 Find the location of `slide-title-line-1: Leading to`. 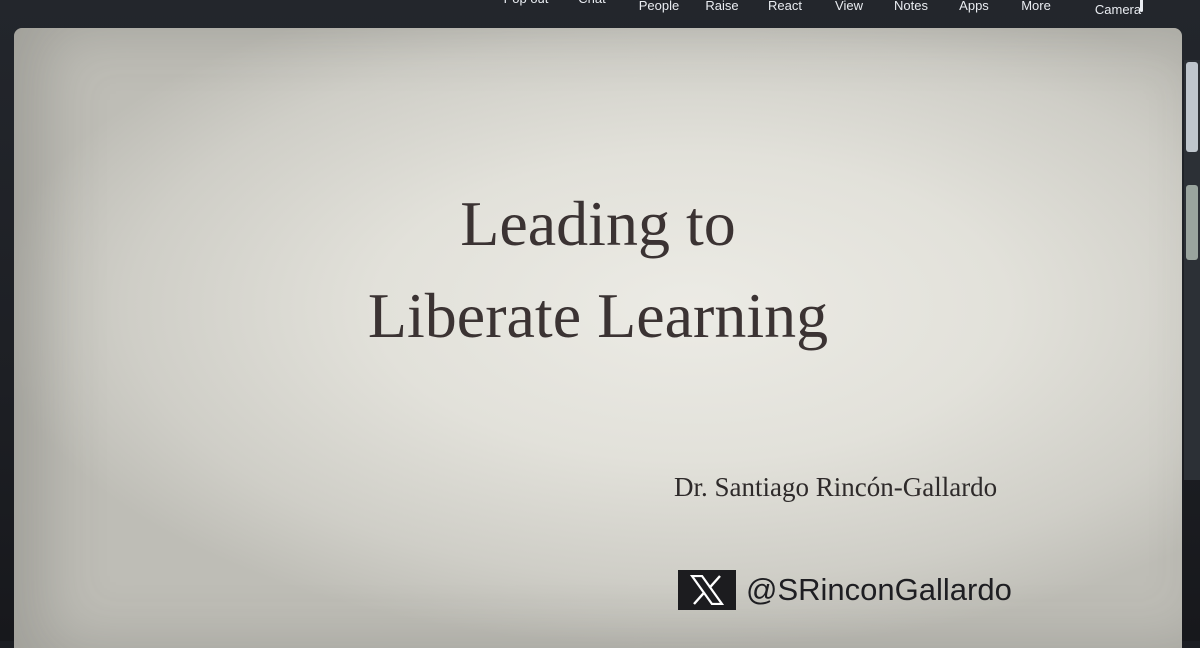

slide-title-line-1: Leading to is located at coordinates (598, 223).